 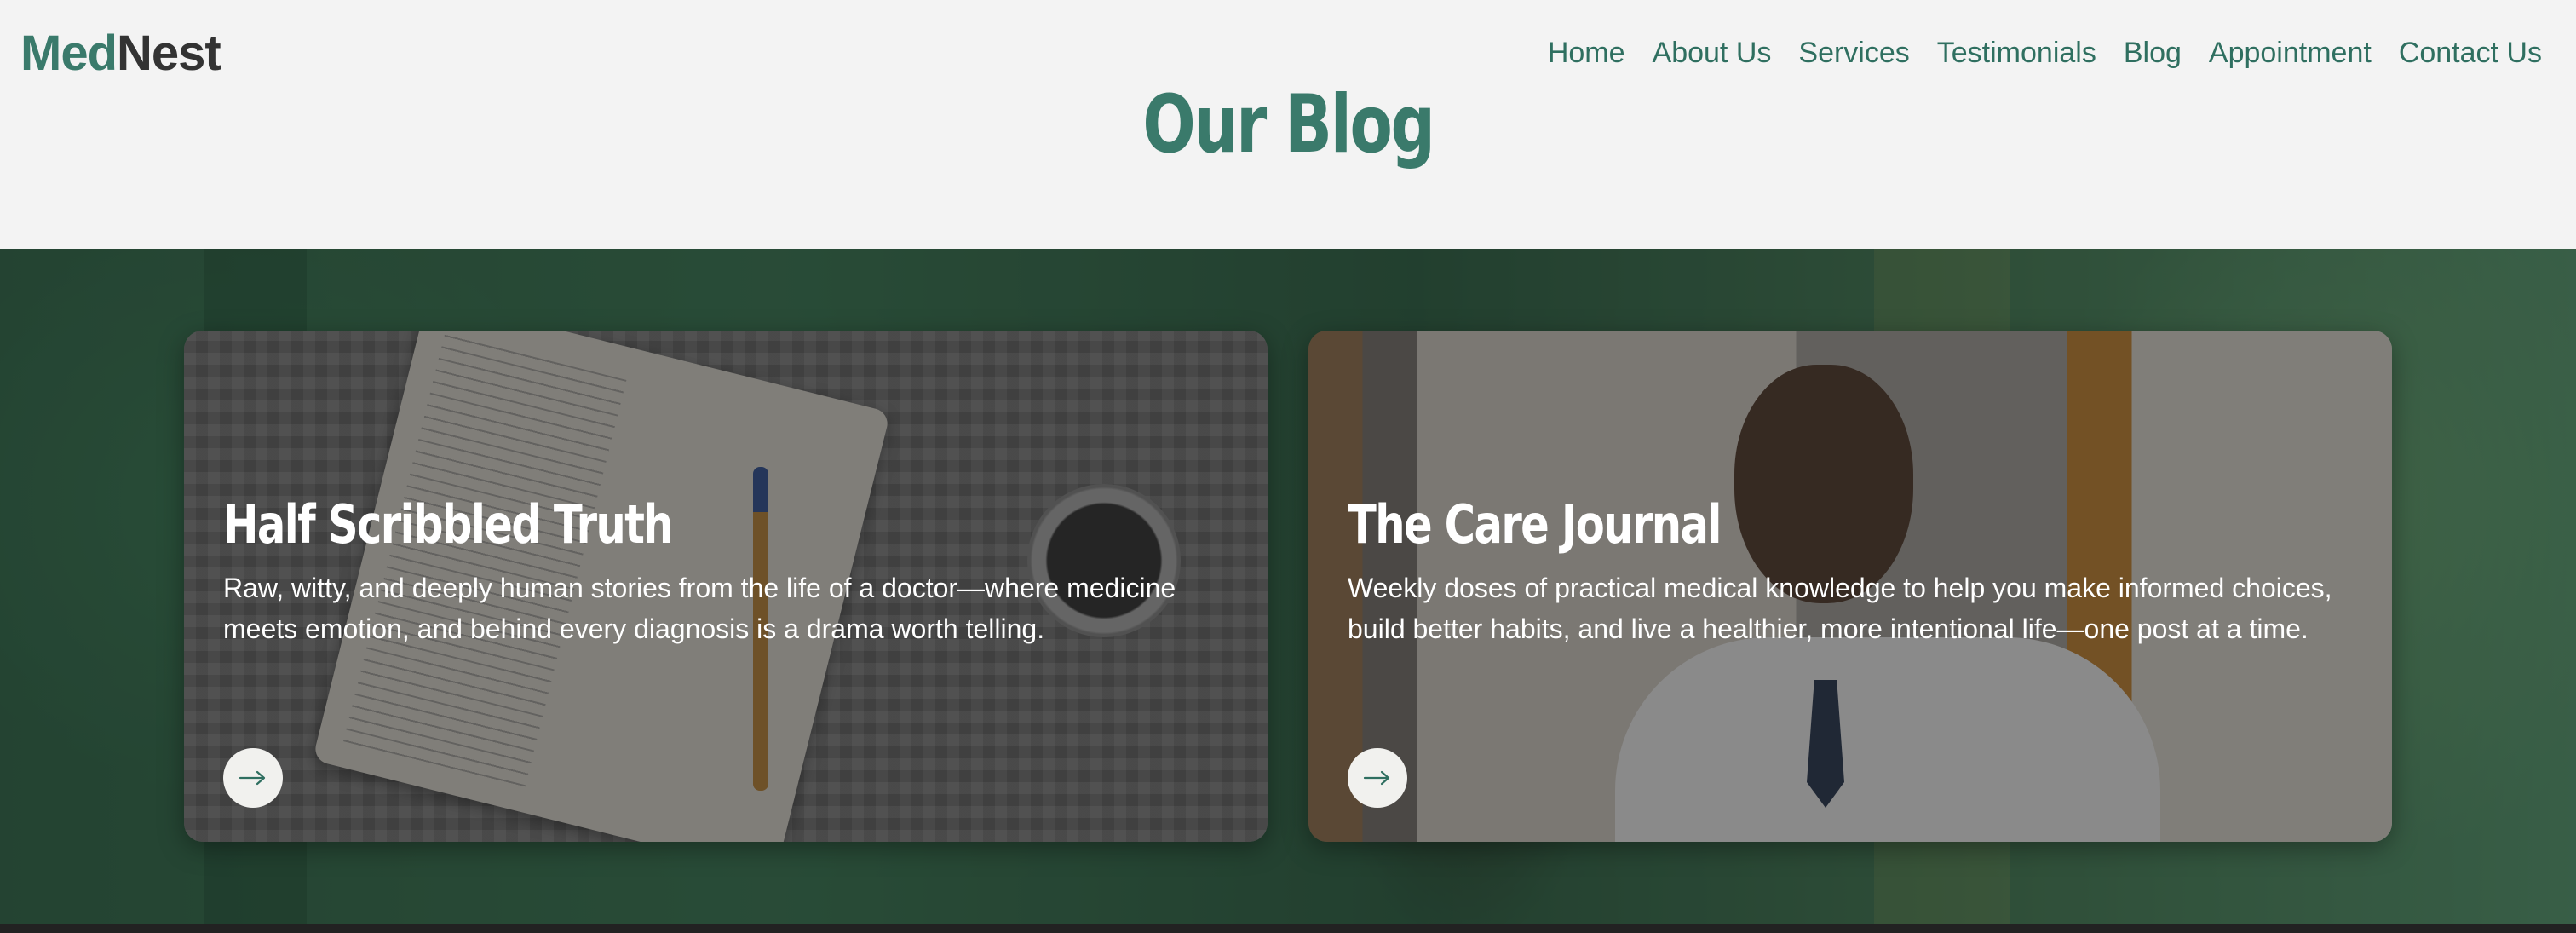 What do you see at coordinates (1535, 524) in the screenshot?
I see `card-title: The Care Journal` at bounding box center [1535, 524].